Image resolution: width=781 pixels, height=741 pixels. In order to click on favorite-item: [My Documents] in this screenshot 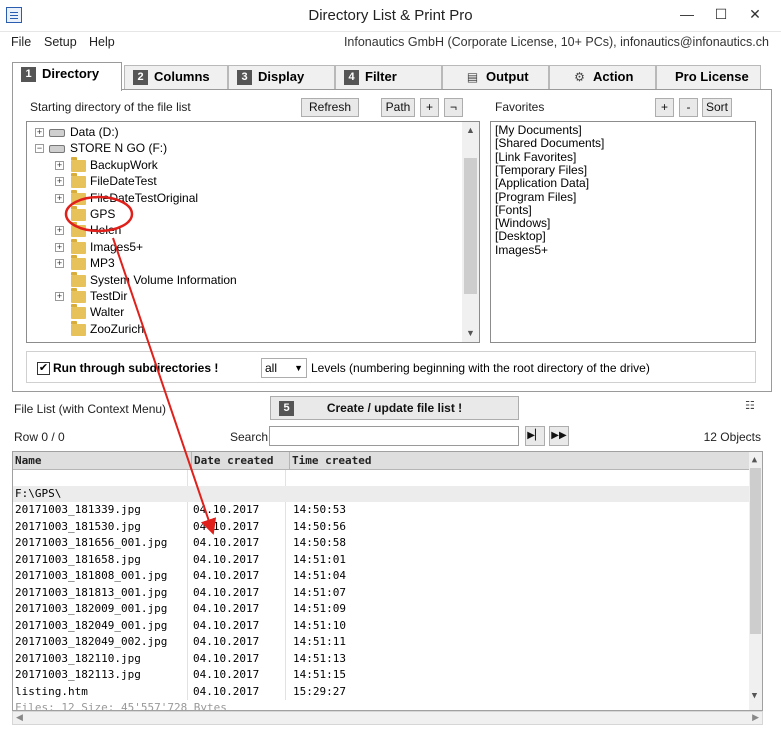, I will do `click(538, 130)`.